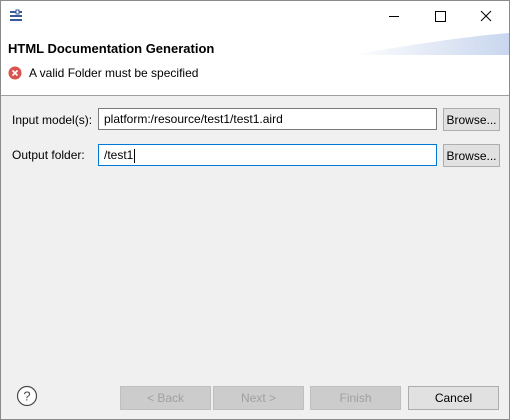  Describe the element at coordinates (114, 73) in the screenshot. I see `error-message: A valid Folder must be specified` at that location.